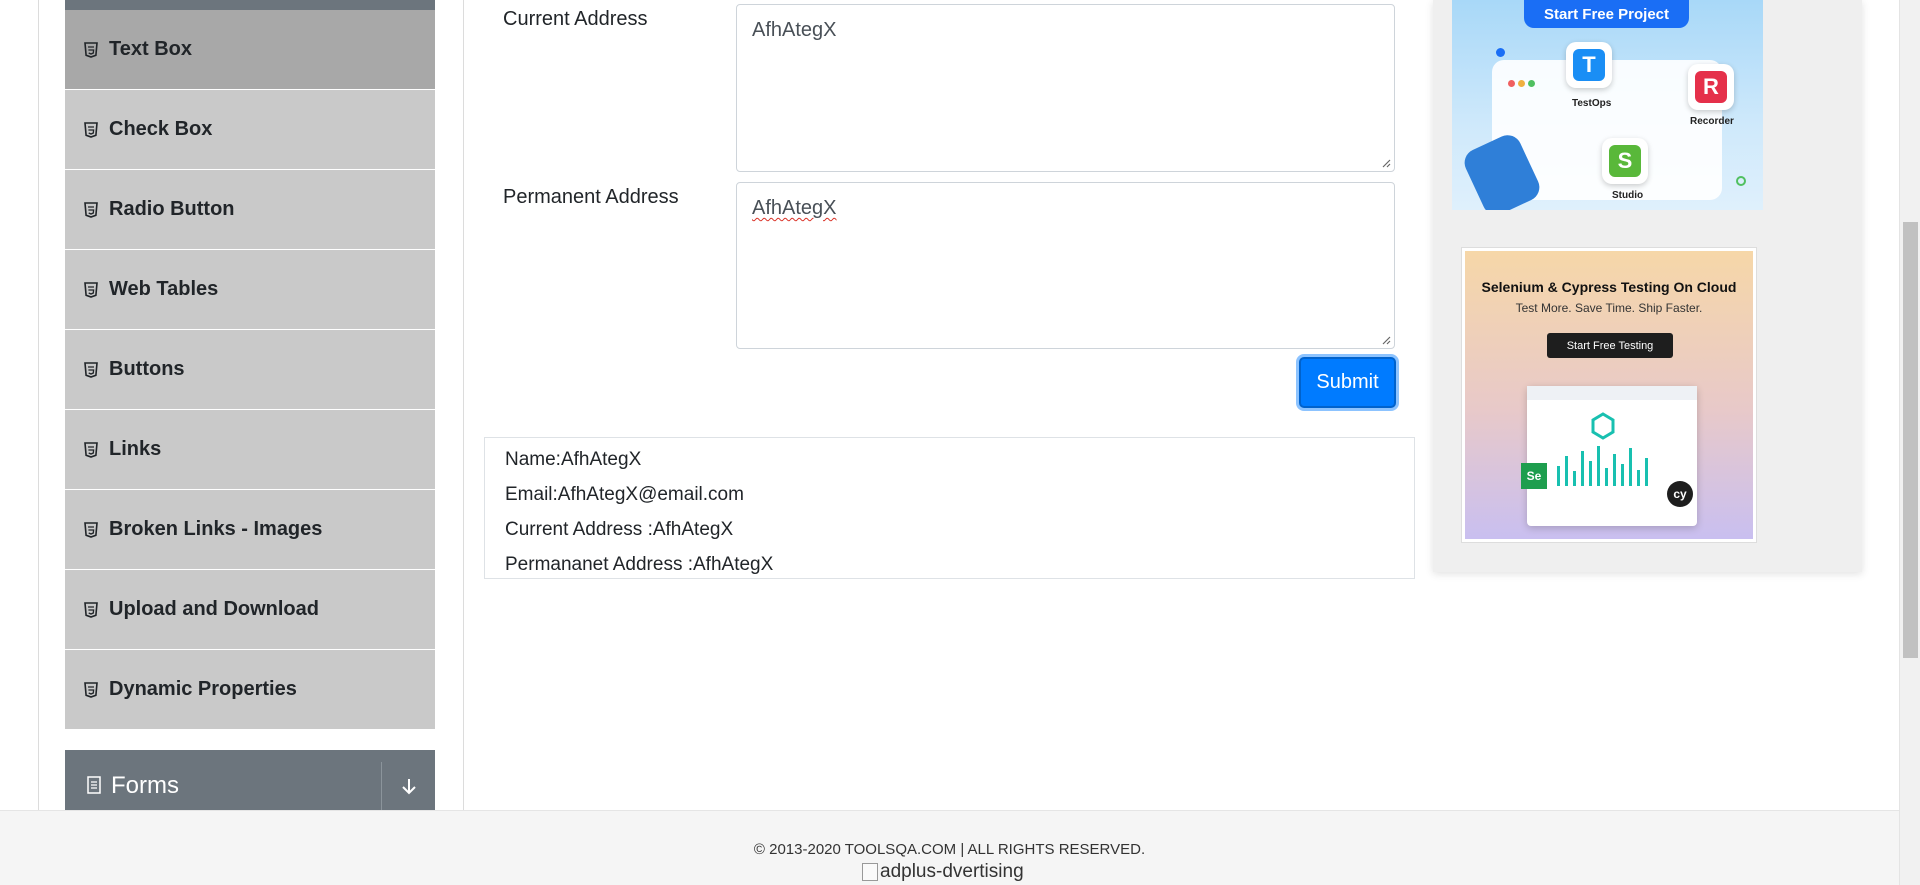 The width and height of the screenshot is (1920, 885). I want to click on permanent-address-value: AfhAtegX, so click(794, 208).